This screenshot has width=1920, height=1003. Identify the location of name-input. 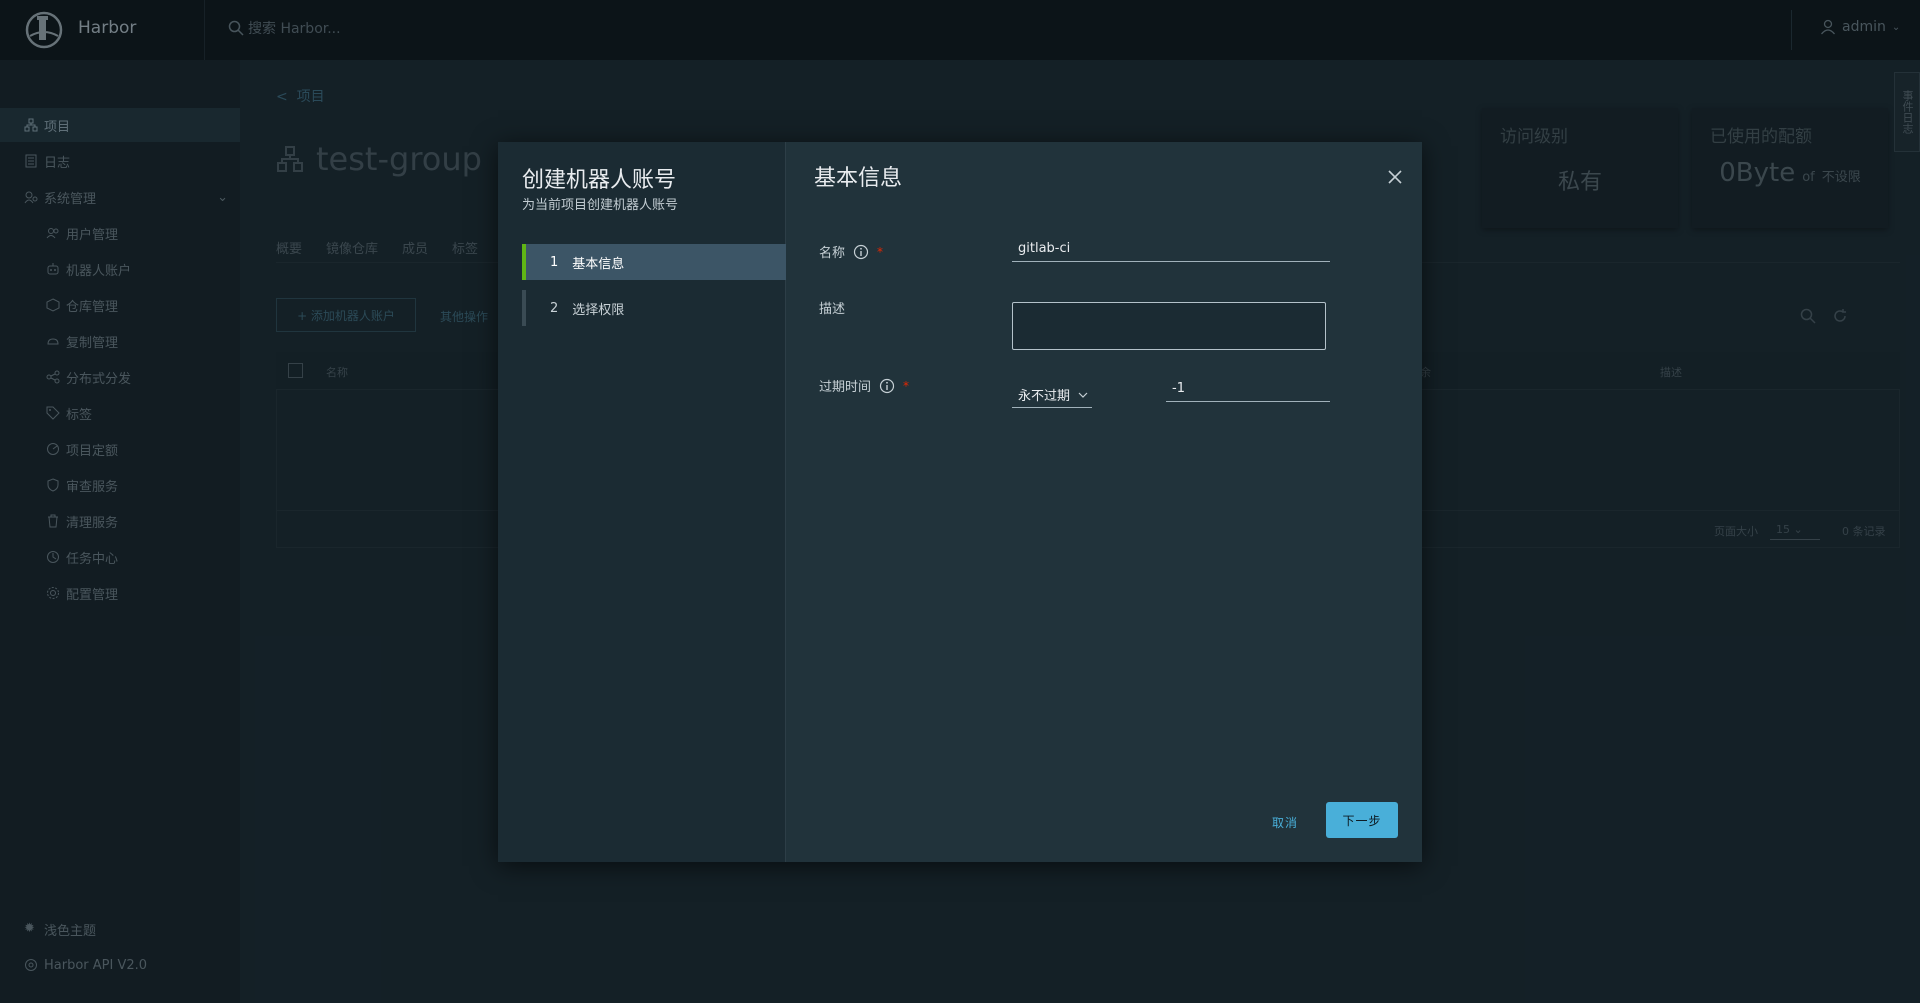
(1171, 249).